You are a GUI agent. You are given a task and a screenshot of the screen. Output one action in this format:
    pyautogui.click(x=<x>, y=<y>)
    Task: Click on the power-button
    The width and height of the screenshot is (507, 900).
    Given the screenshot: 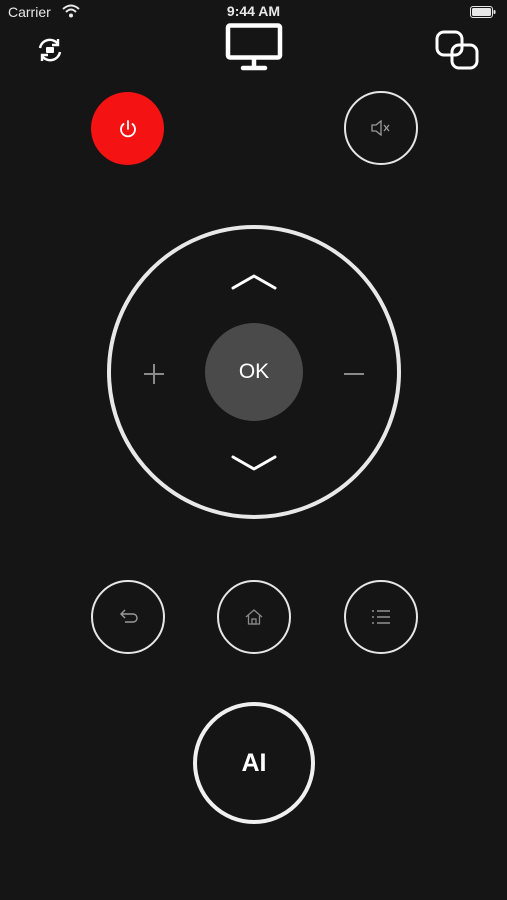 What is the action you would take?
    pyautogui.click(x=127, y=128)
    